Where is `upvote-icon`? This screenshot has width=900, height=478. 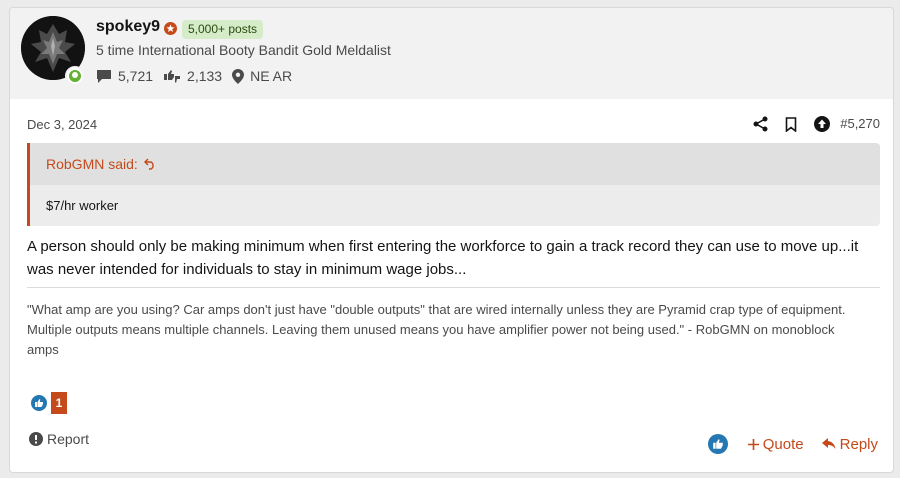
upvote-icon is located at coordinates (822, 124).